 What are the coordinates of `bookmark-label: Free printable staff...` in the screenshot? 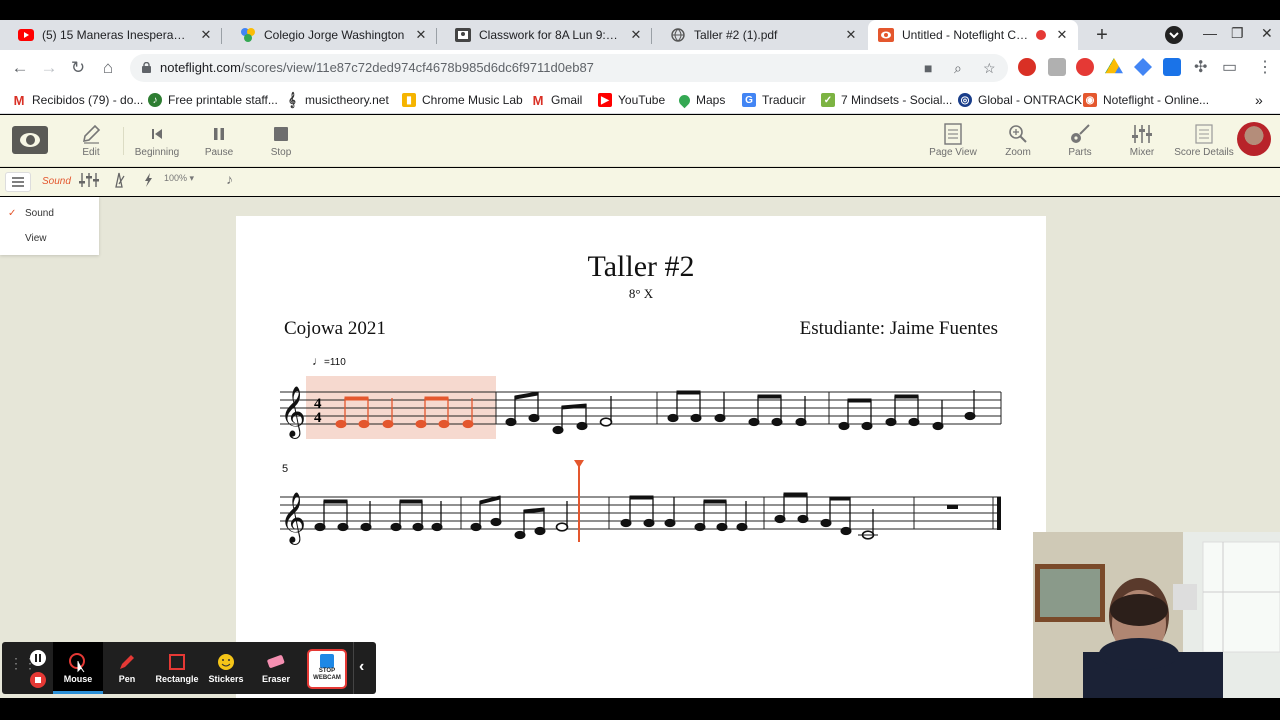 It's located at (223, 100).